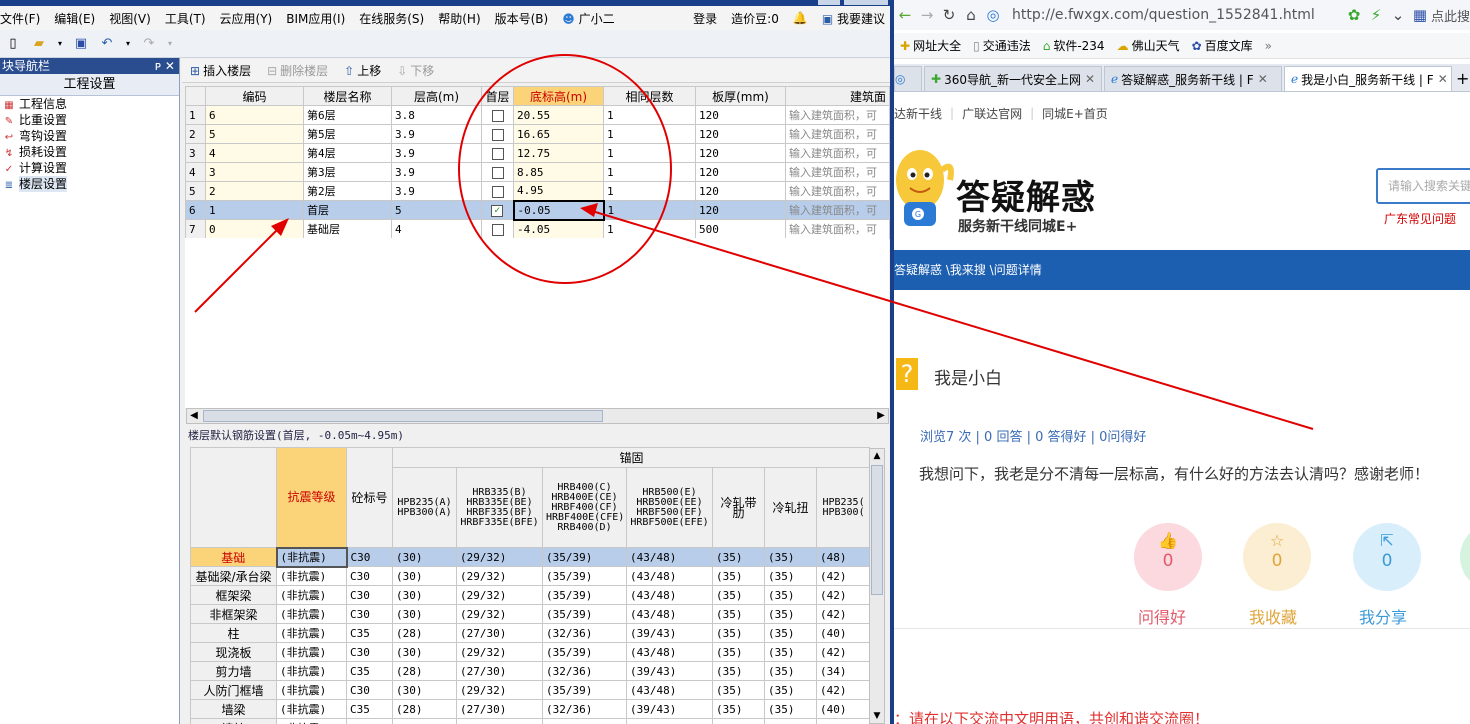 The width and height of the screenshot is (1470, 724). What do you see at coordinates (347, 172) in the screenshot?
I see `floor-name-cell: 第3层` at bounding box center [347, 172].